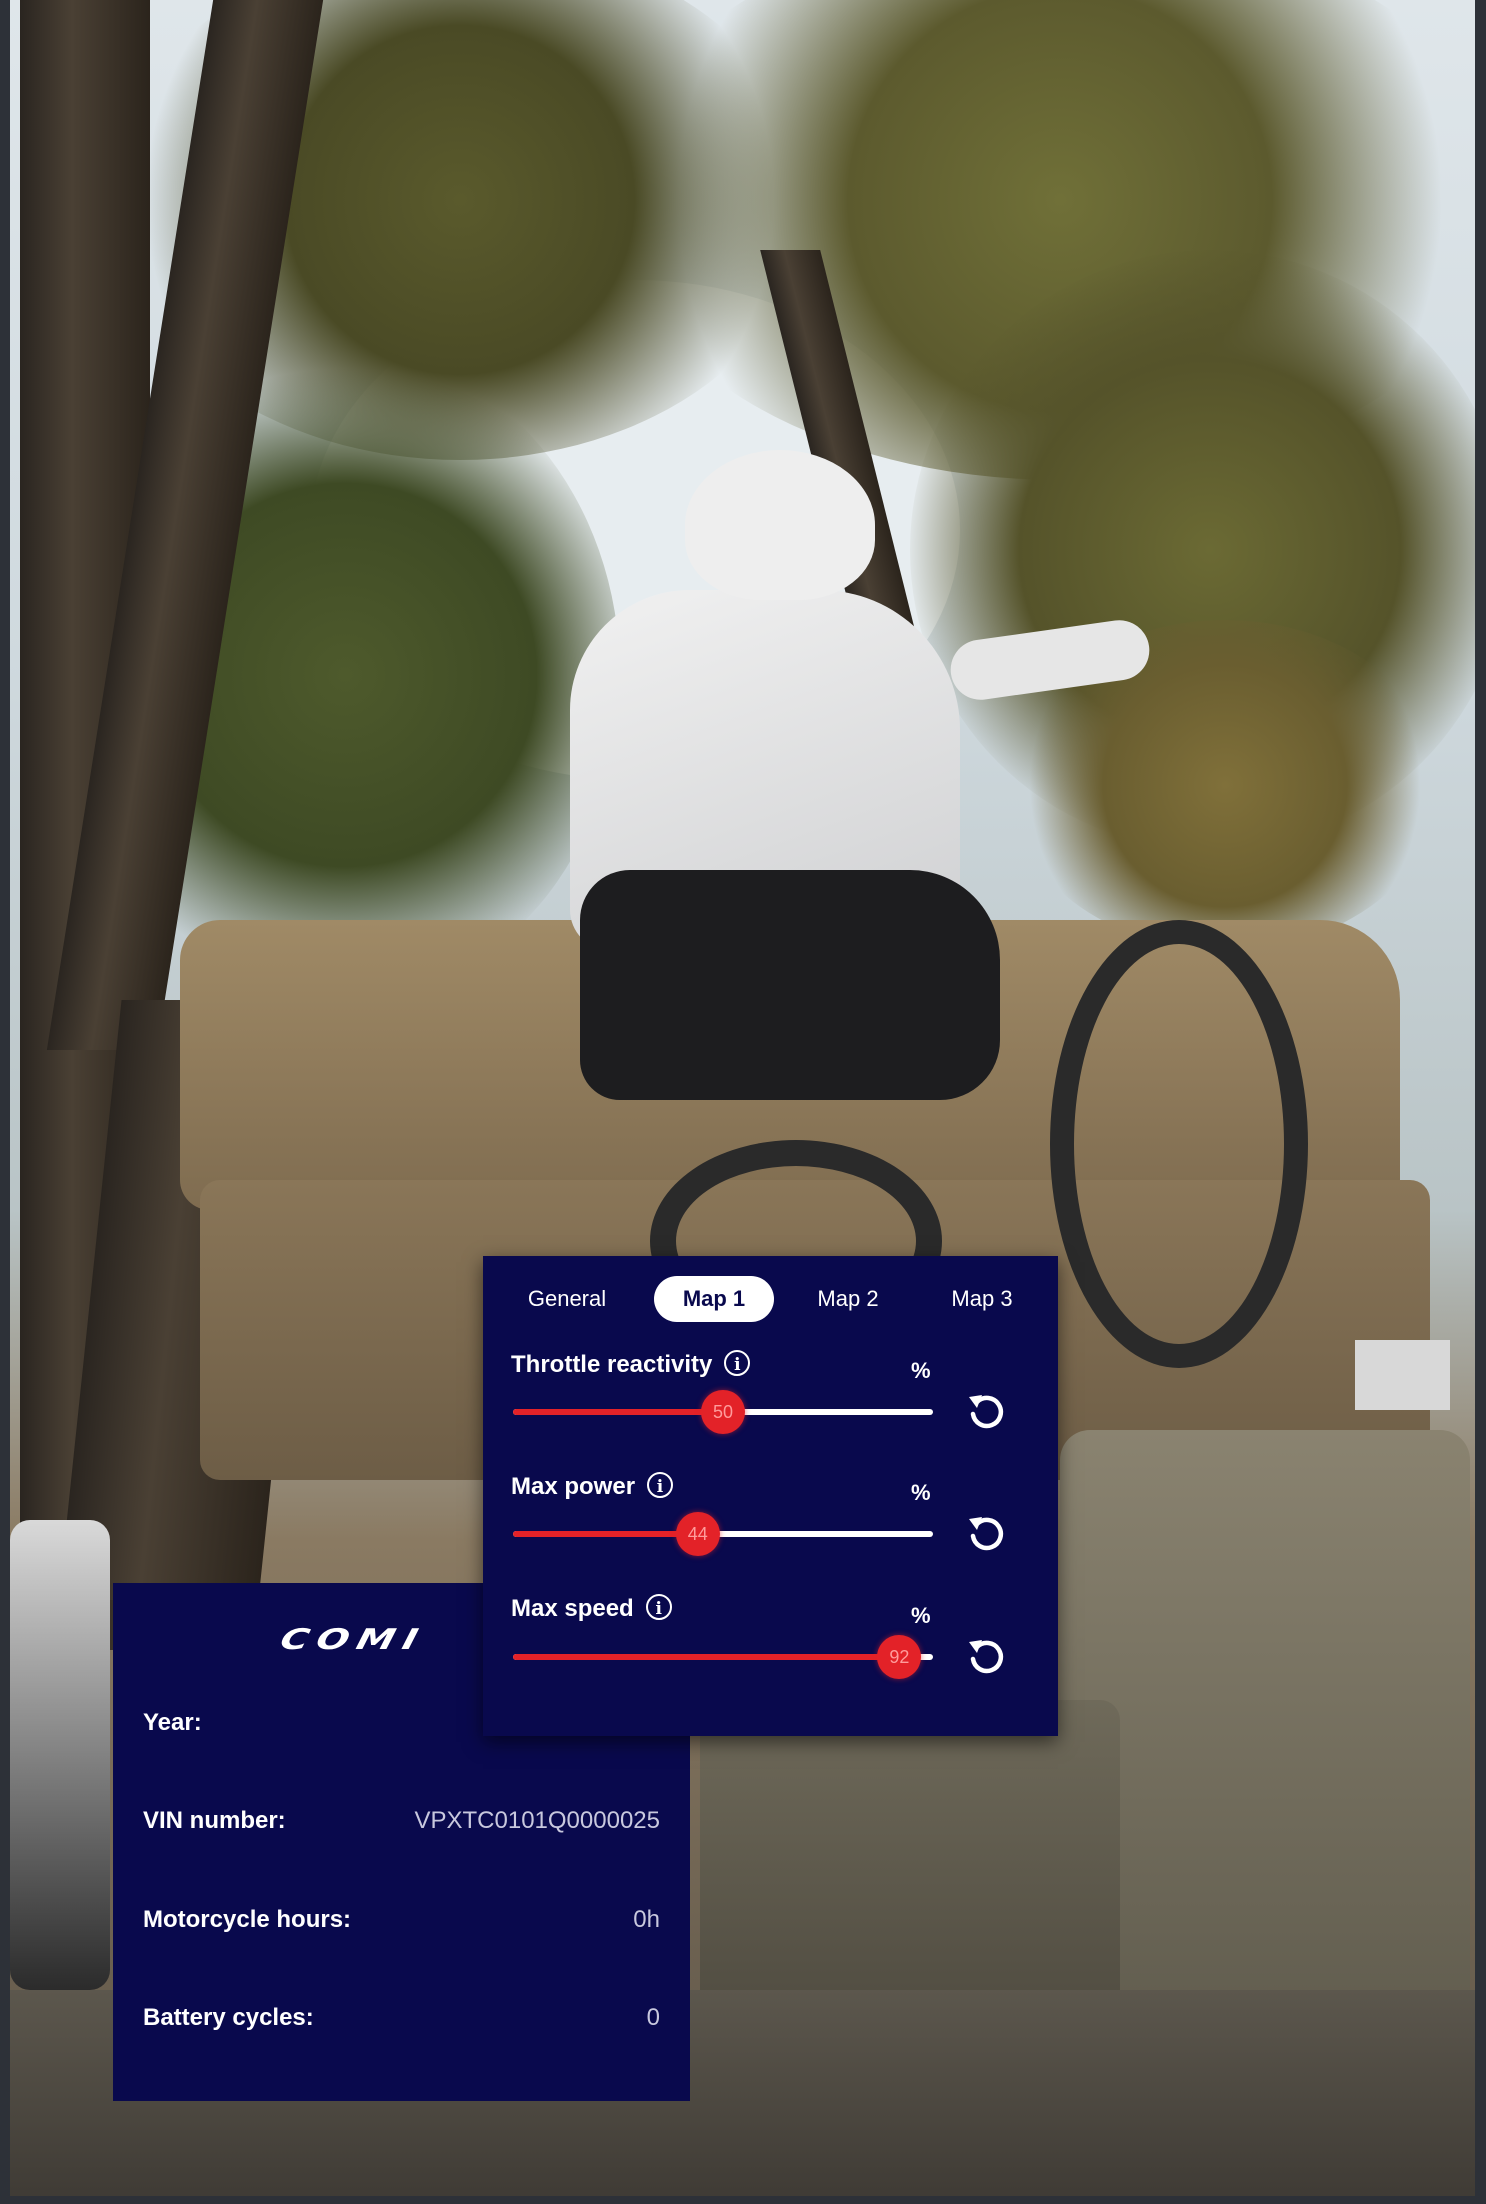 This screenshot has width=1486, height=2204. Describe the element at coordinates (921, 1615) in the screenshot. I see `max-speed-unit: %` at that location.